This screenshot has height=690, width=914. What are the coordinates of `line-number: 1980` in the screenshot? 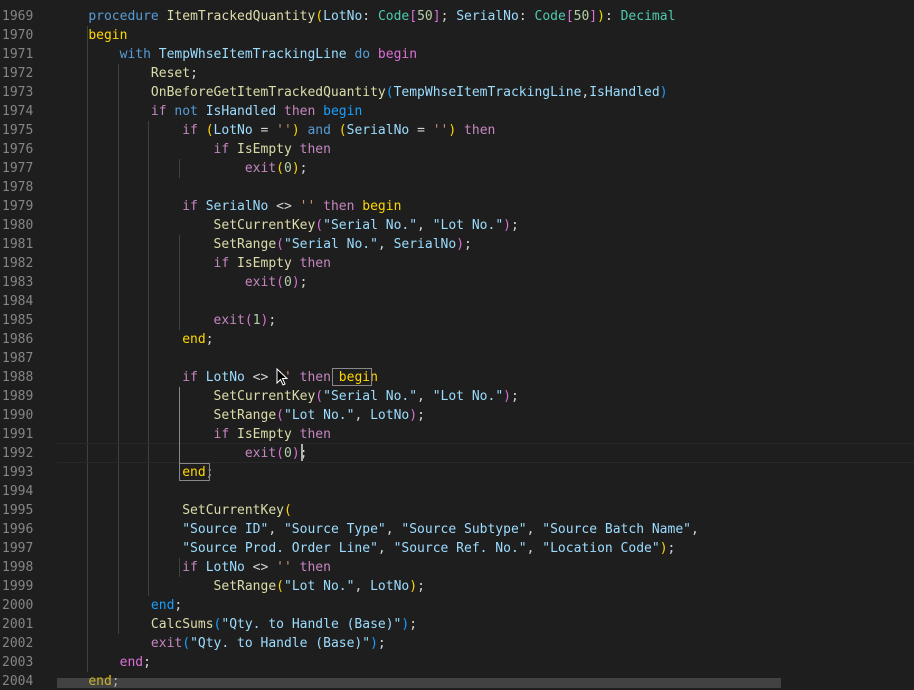 It's located at (18, 225).